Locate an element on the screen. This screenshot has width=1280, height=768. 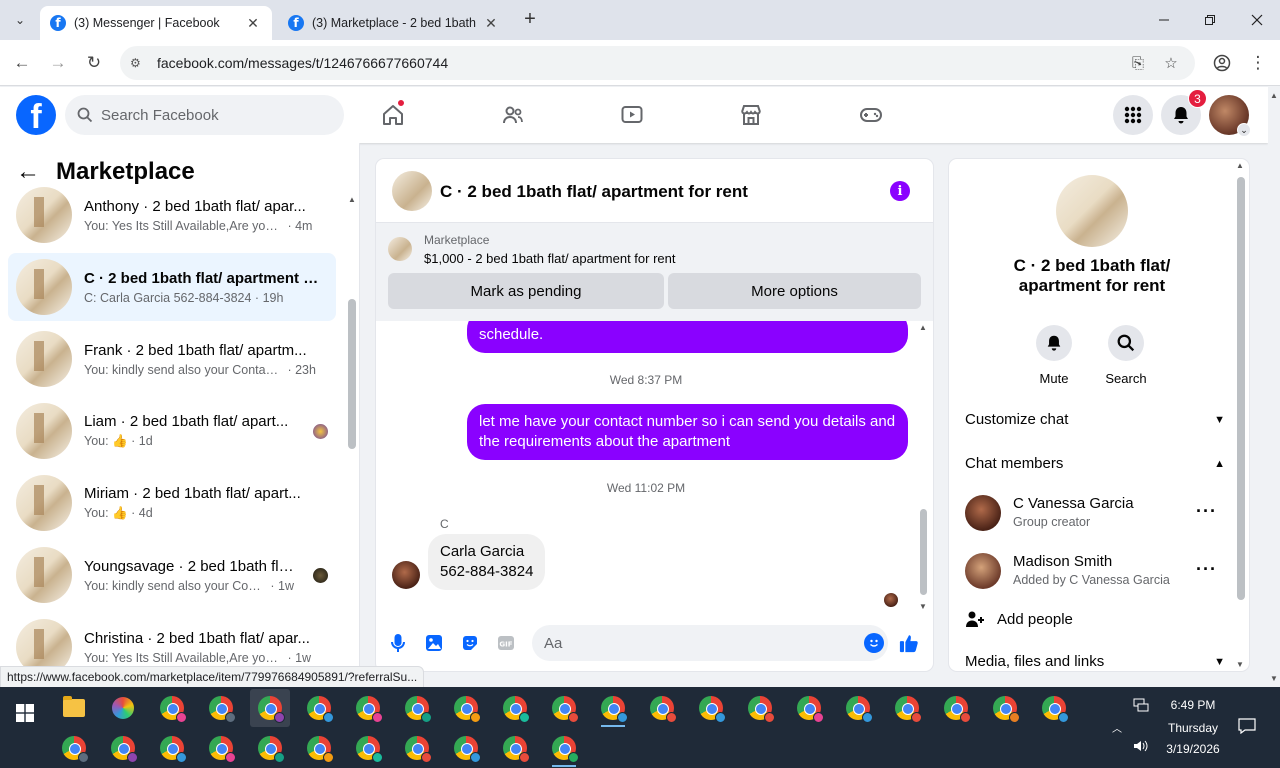
home-nav is located at coordinates (393, 115).